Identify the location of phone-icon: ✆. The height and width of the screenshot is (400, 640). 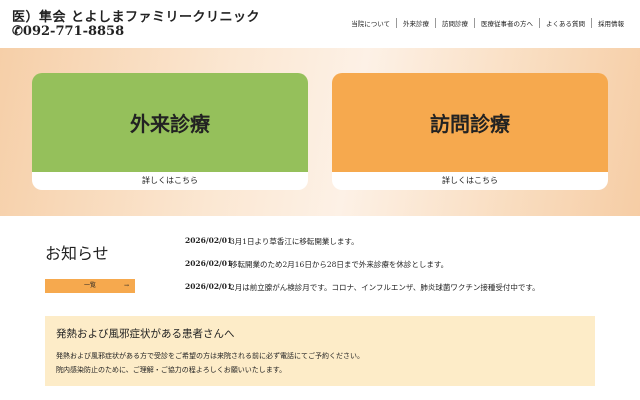
(17, 31).